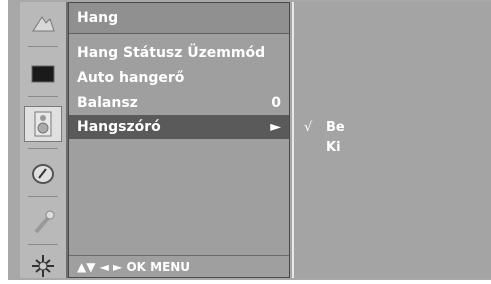 The height and width of the screenshot is (284, 491). I want to click on category-icon-bar, so click(44, 140).